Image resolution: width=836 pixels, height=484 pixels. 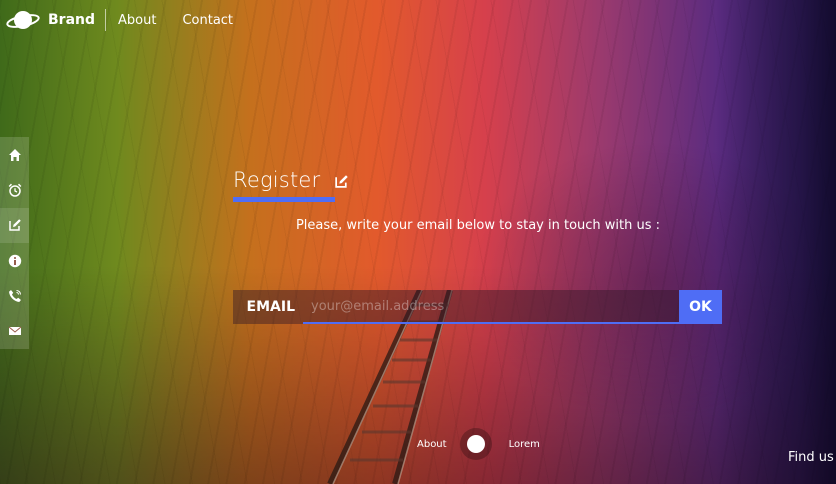 I want to click on home-icon, so click(x=14, y=154).